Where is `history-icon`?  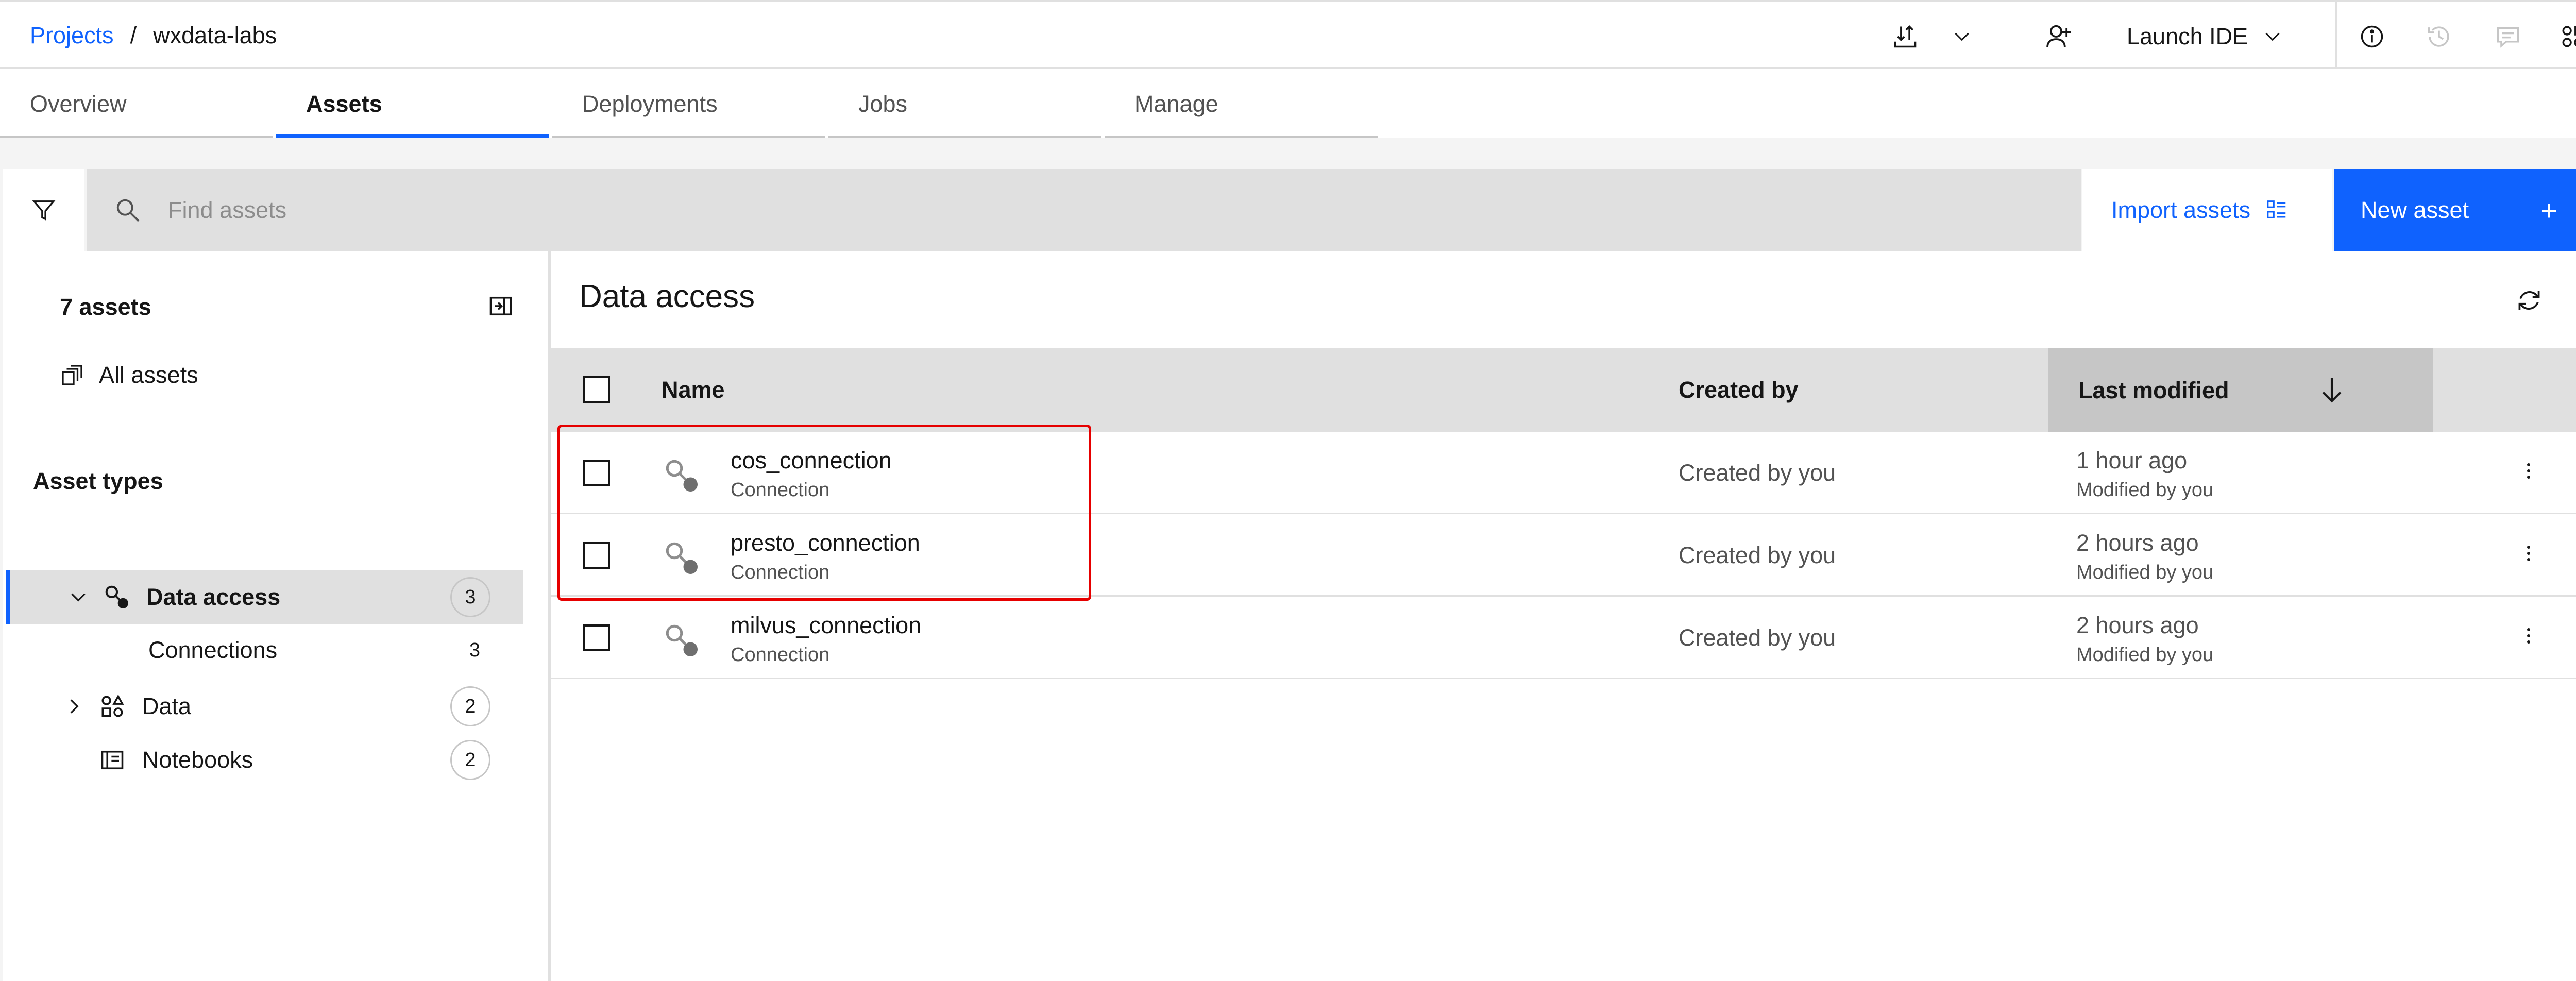 history-icon is located at coordinates (2439, 36).